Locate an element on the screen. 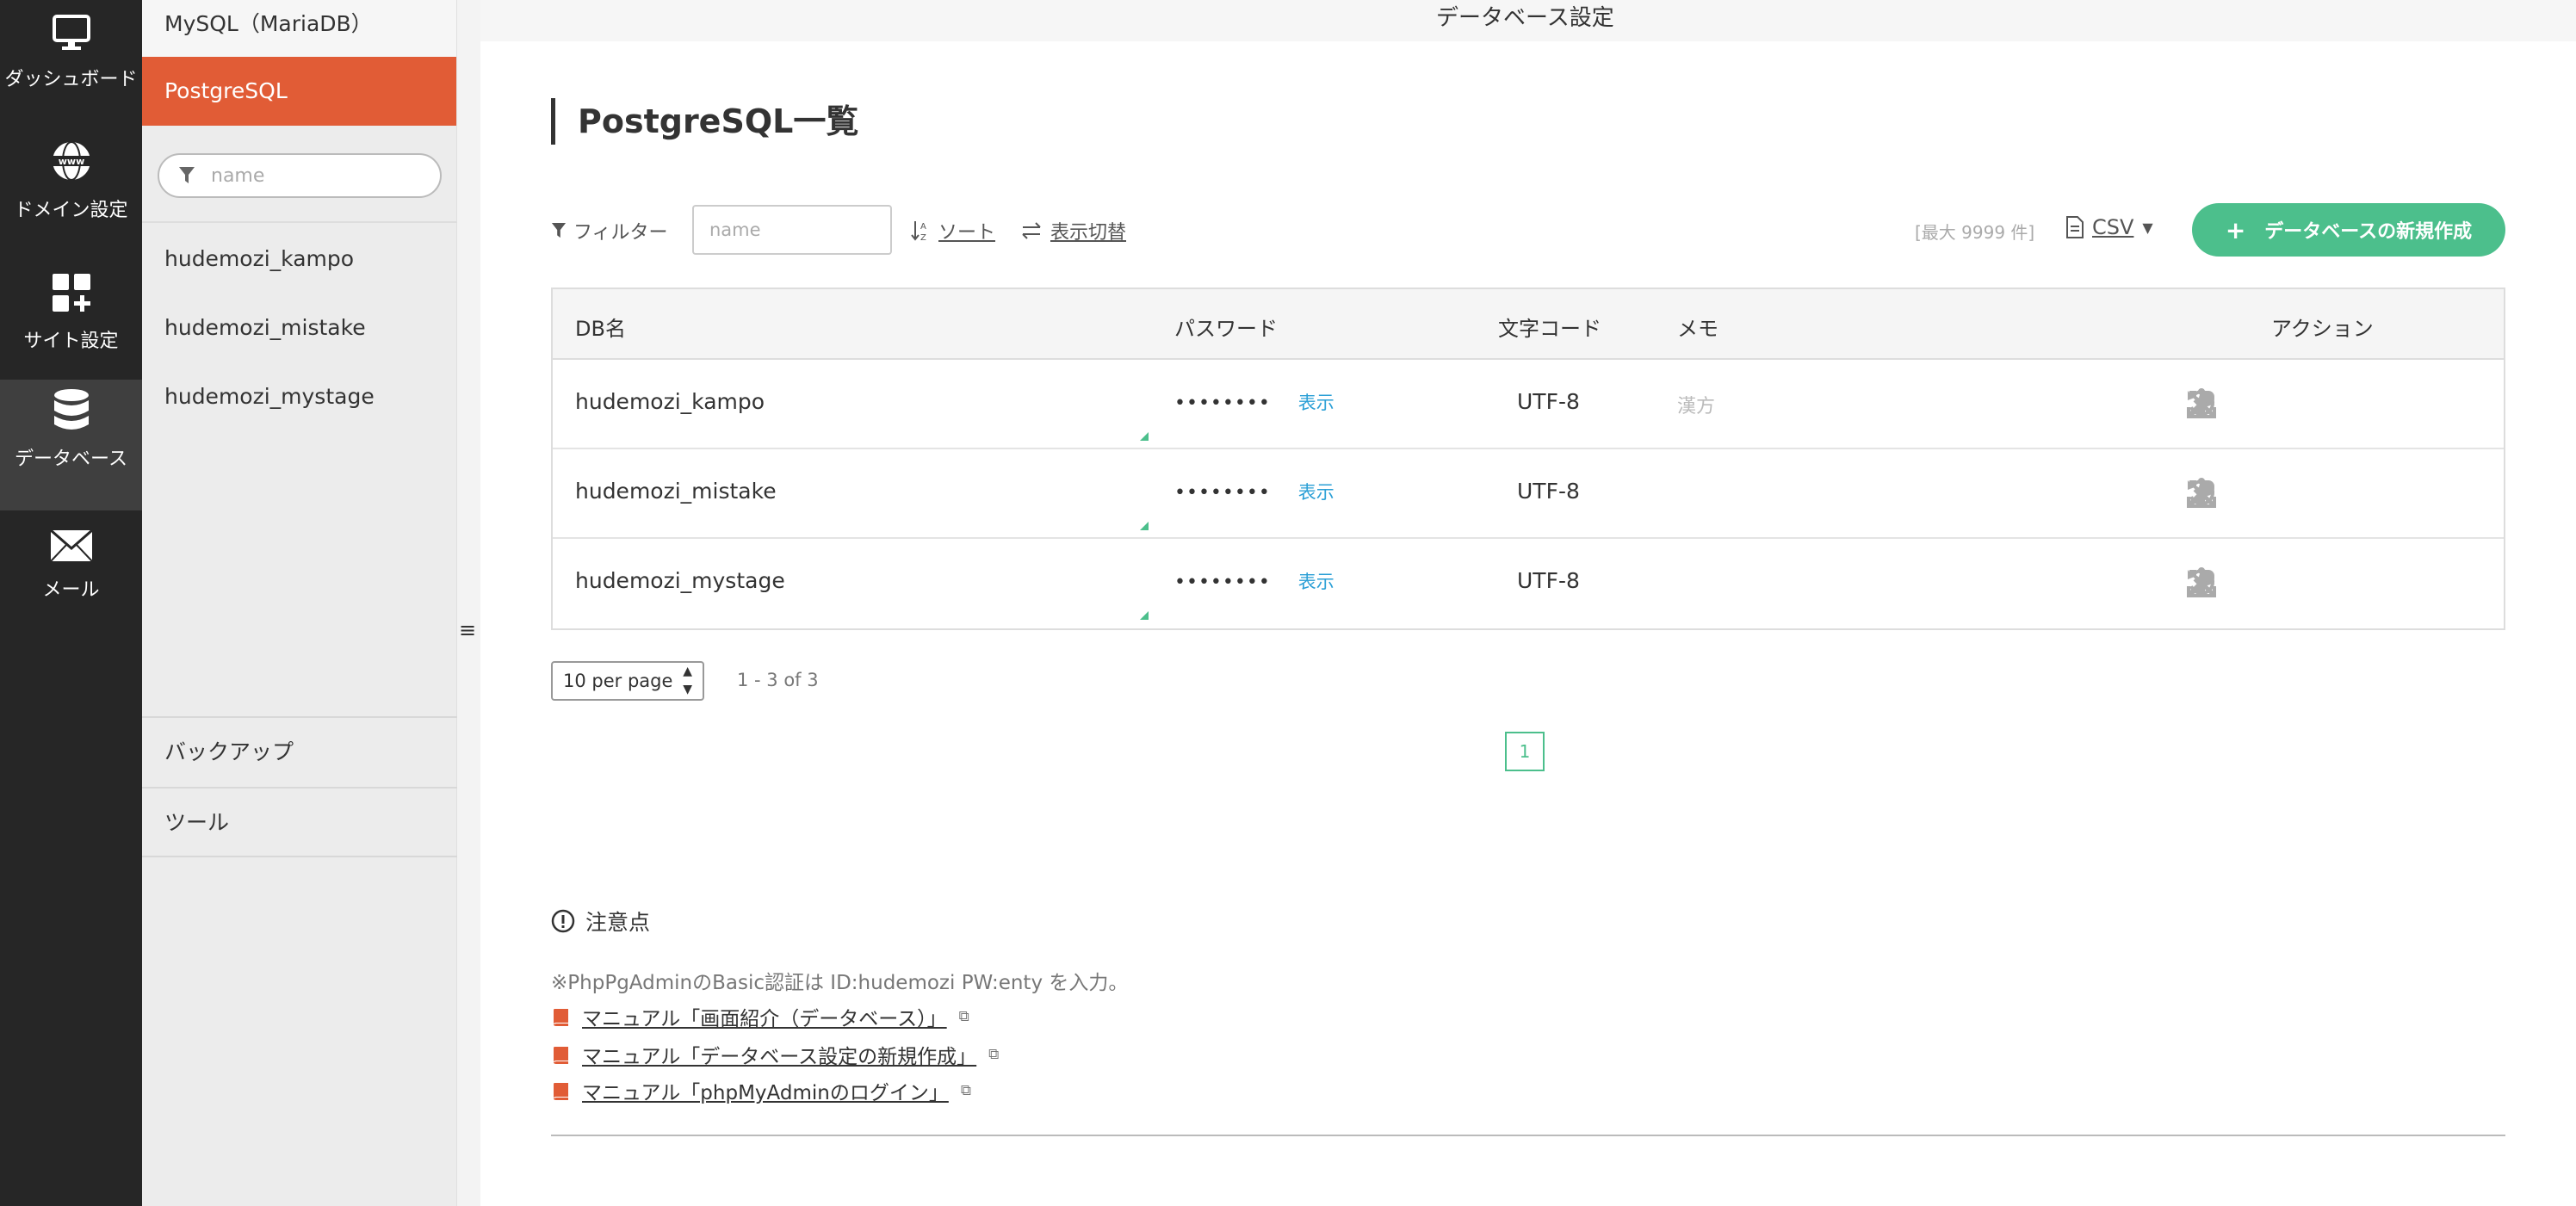  header-bar: データベース設定 is located at coordinates (1528, 20).